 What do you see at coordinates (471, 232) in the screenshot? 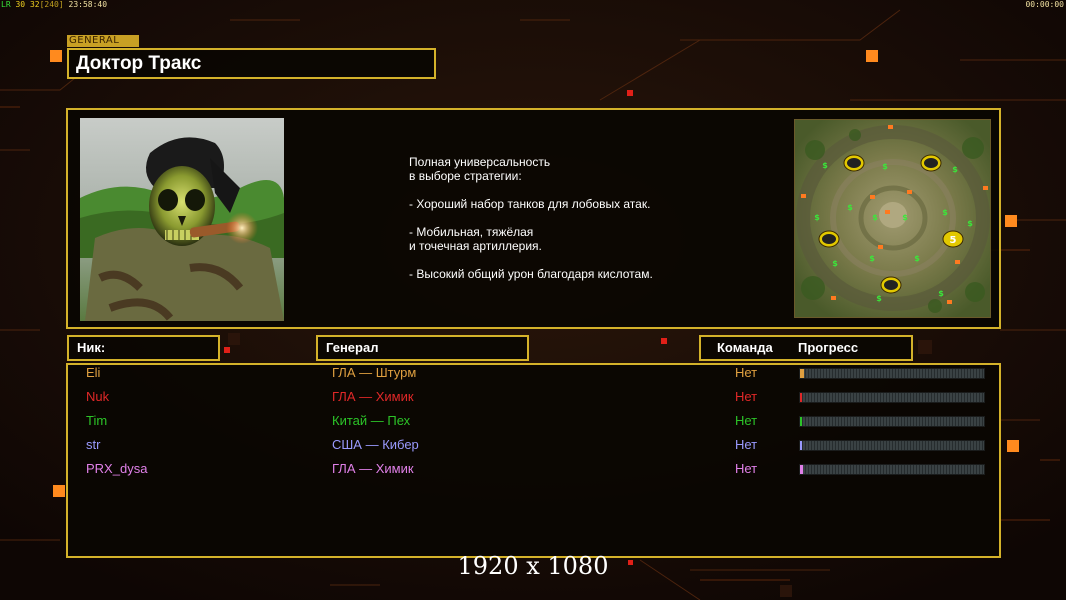
I see `description-line: - Мобильная, тяжёлая` at bounding box center [471, 232].